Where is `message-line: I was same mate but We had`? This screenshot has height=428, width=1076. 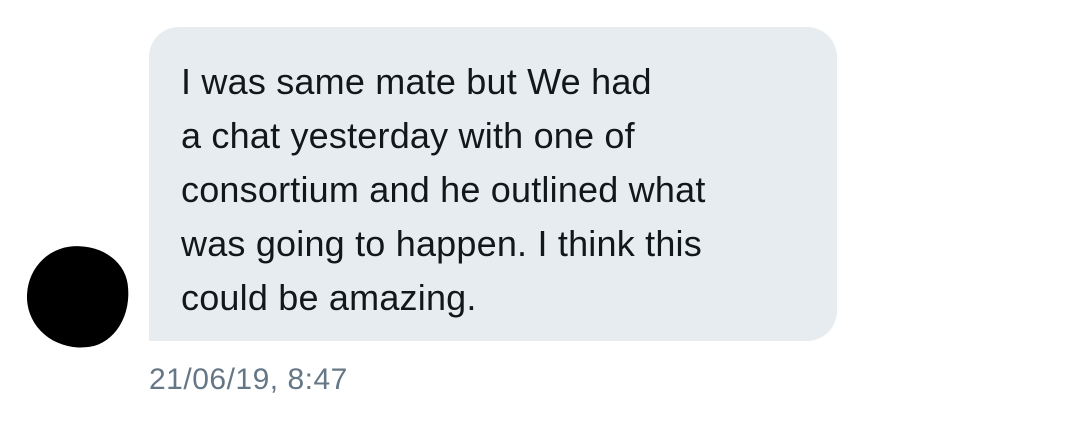 message-line: I was same mate but We had is located at coordinates (416, 81).